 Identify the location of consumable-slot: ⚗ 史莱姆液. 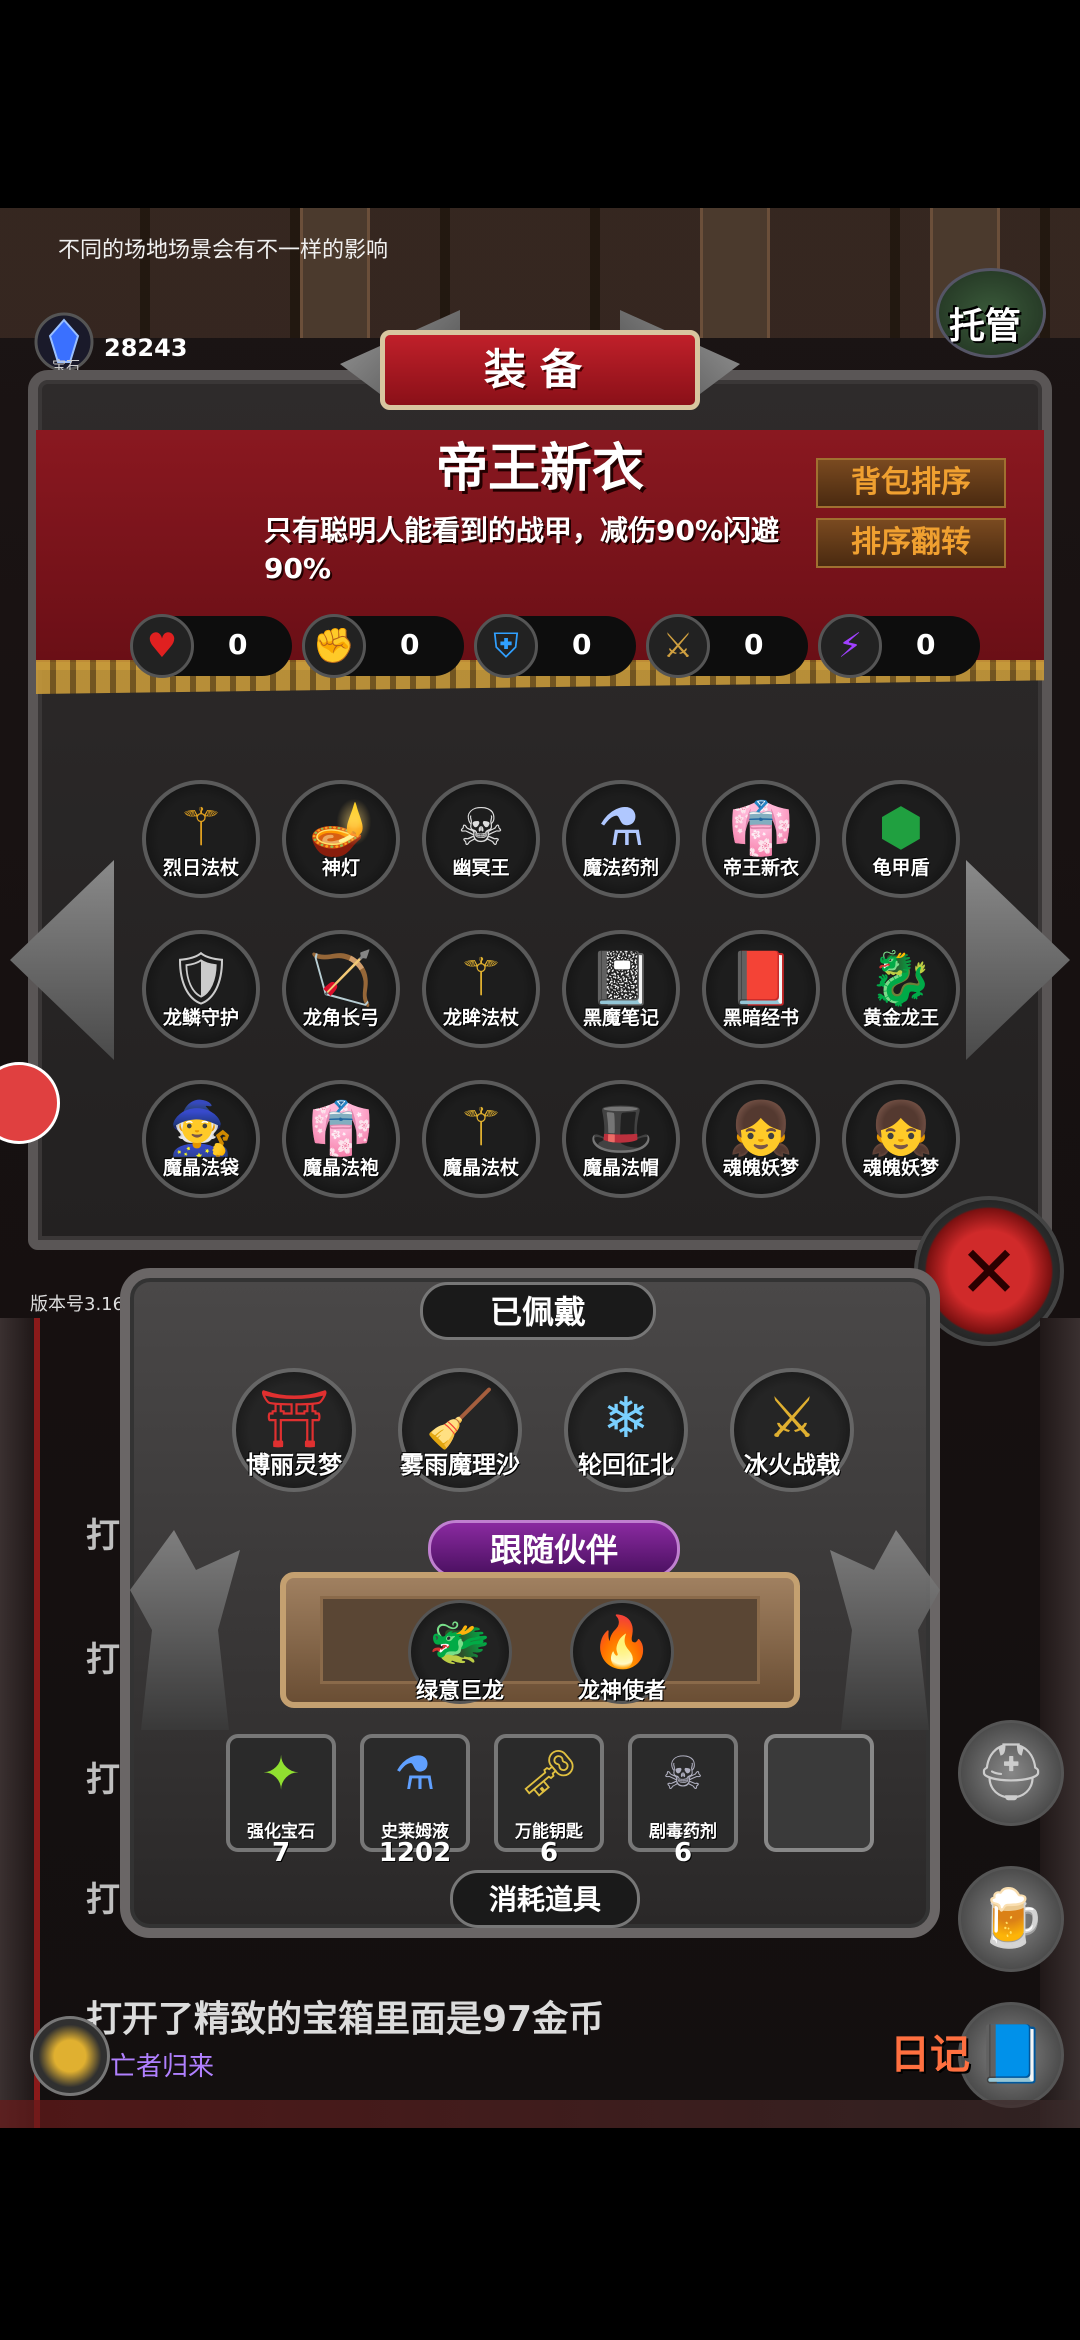
(415, 1793).